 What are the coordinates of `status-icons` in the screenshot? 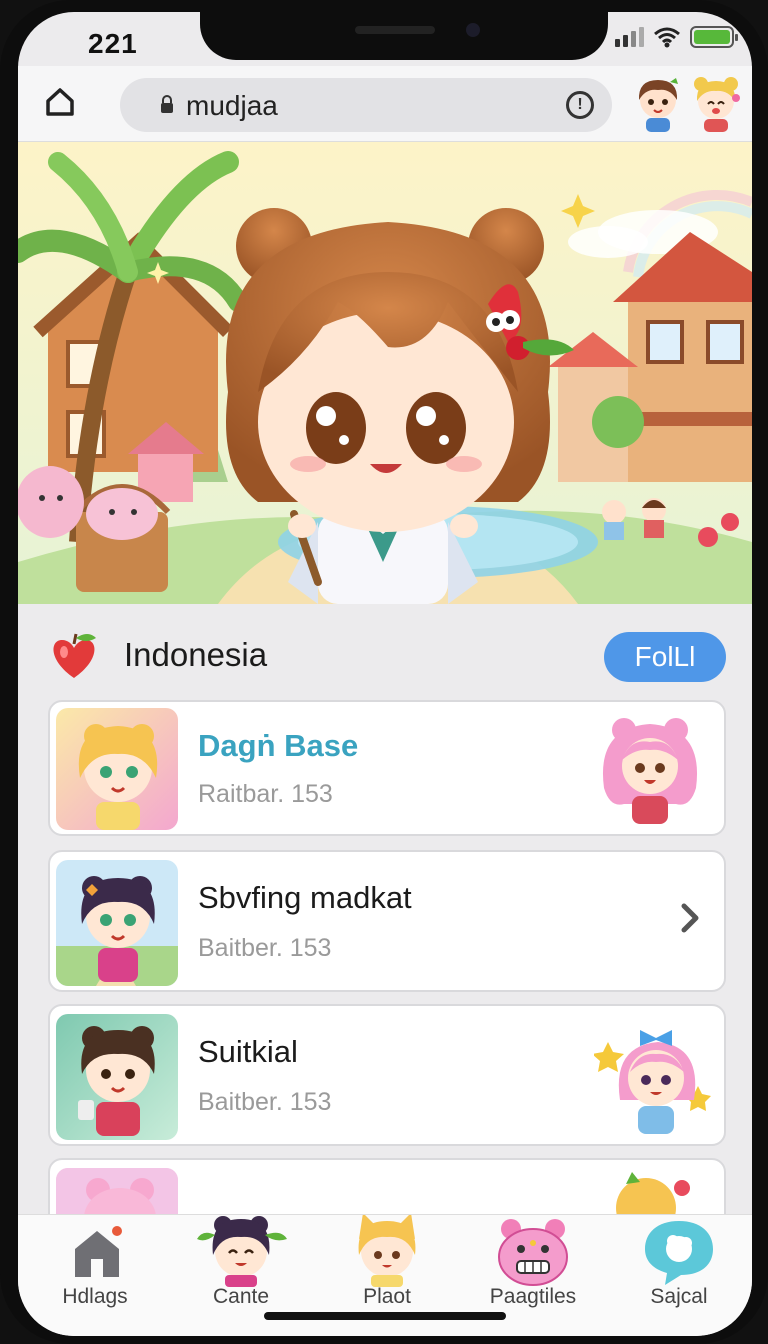 It's located at (676, 37).